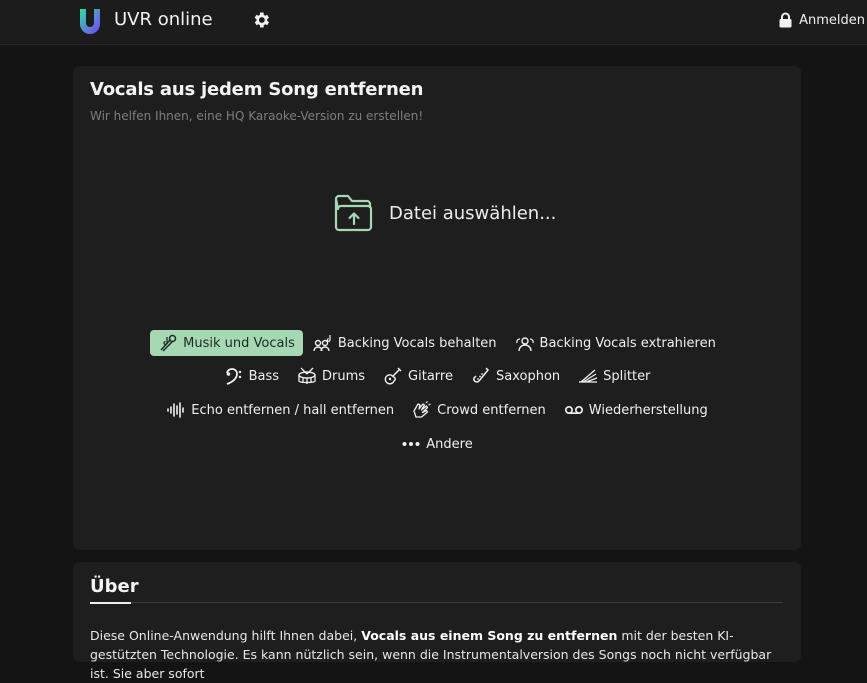 The image size is (867, 683). I want to click on backing-vocals-extract-icon, so click(524, 344).